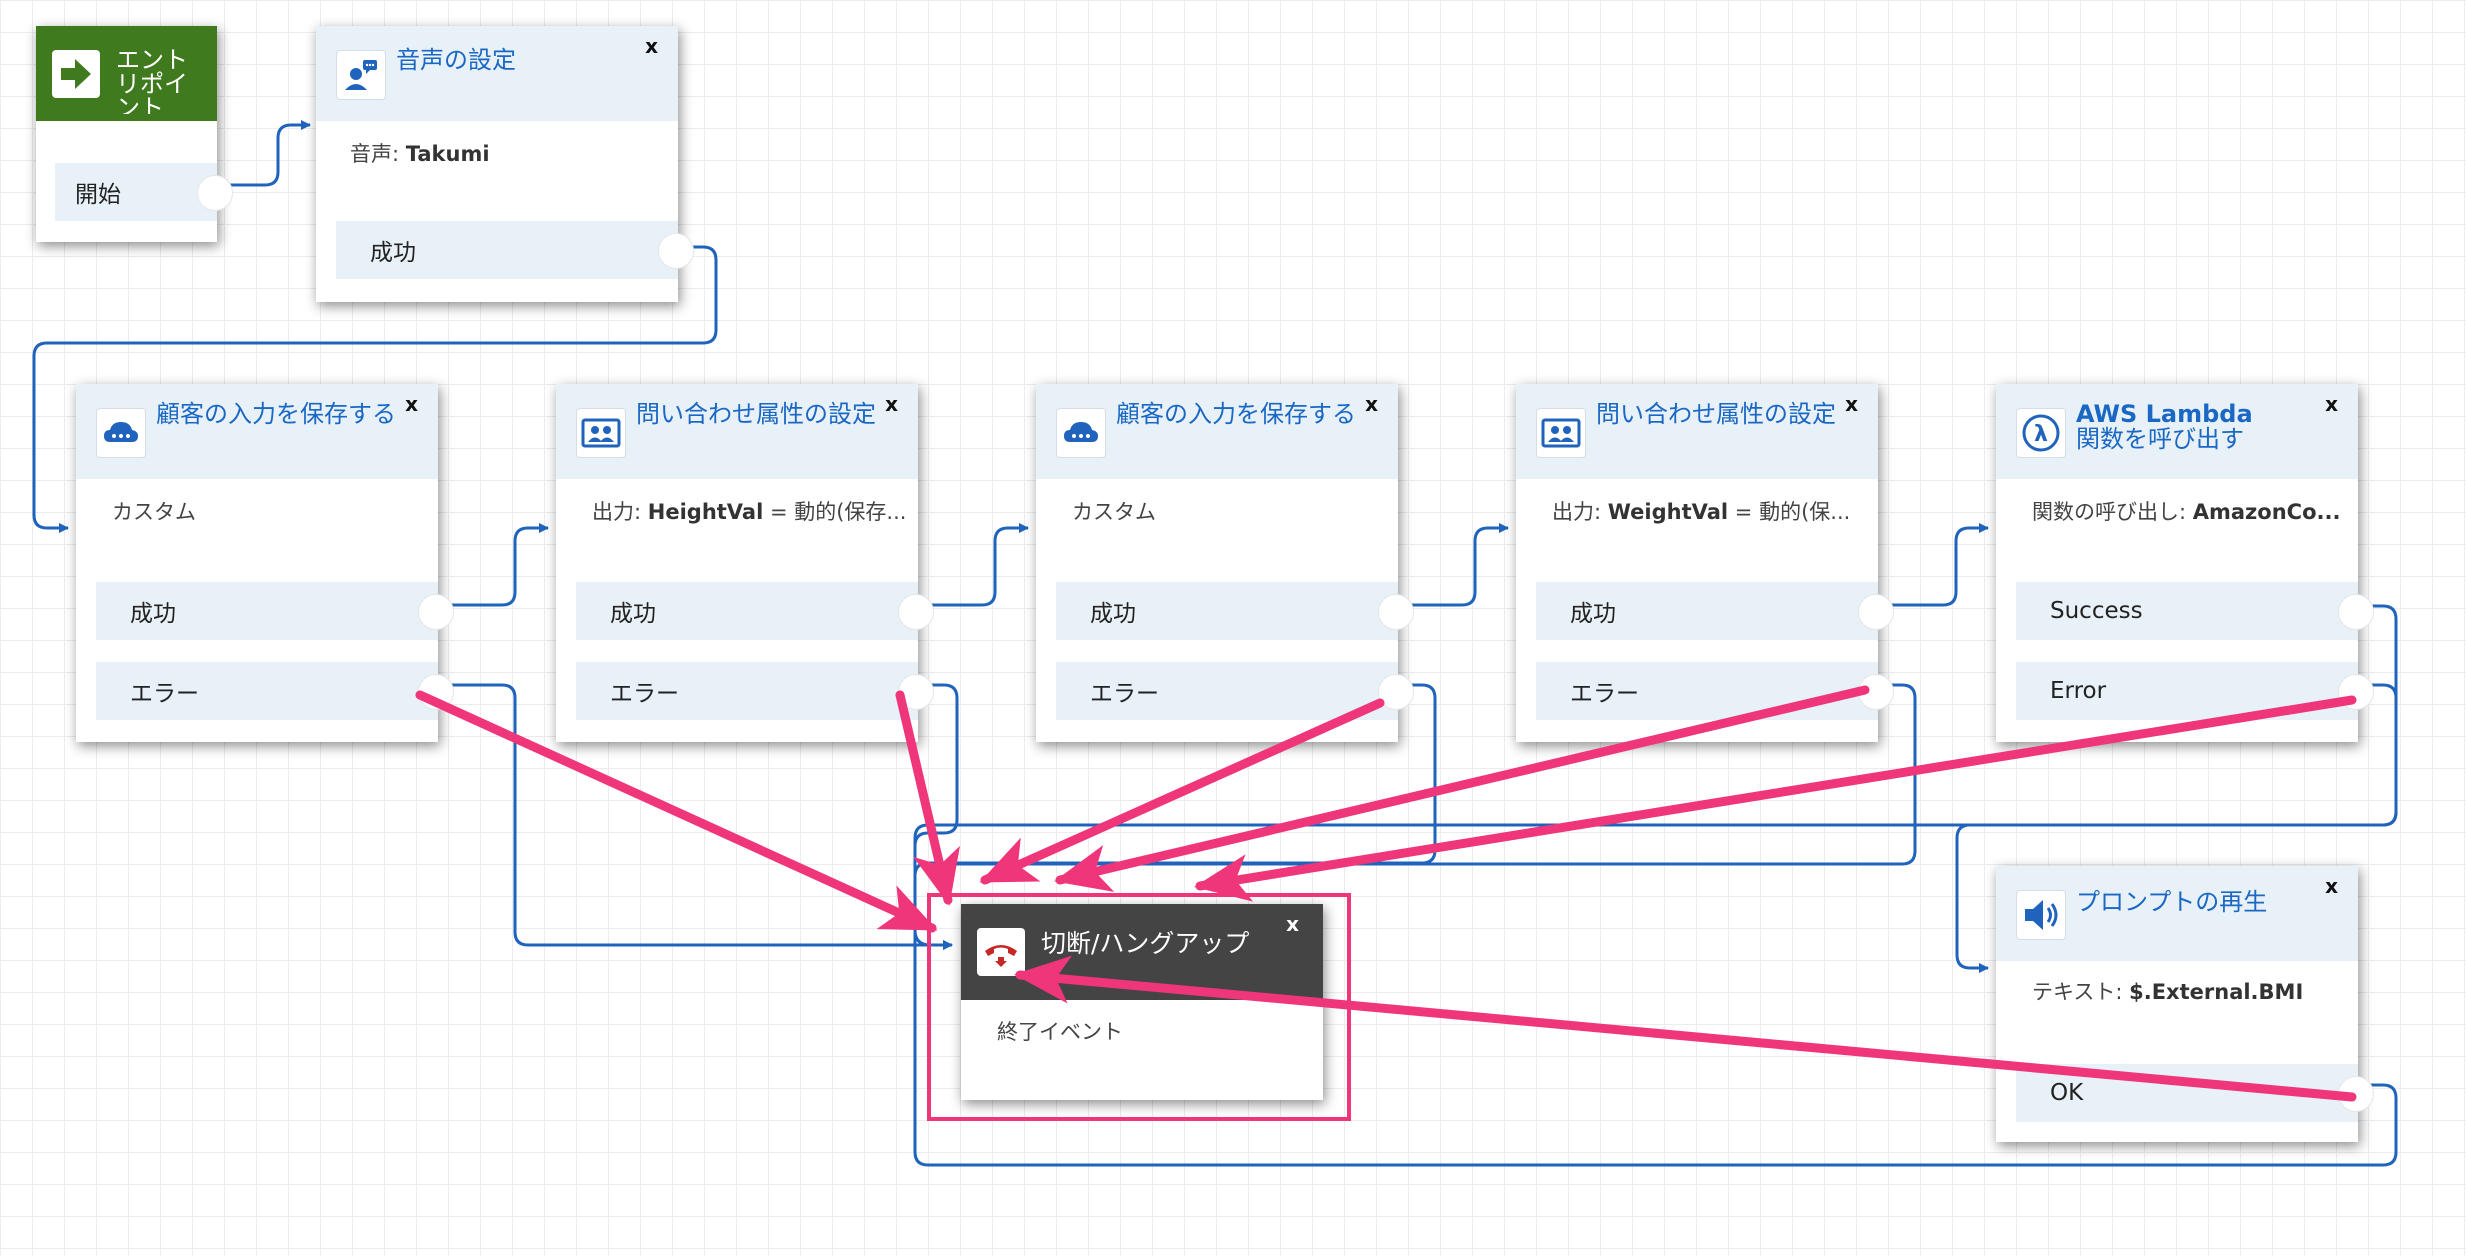 This screenshot has height=1256, width=2466. I want to click on branch-start: 開始, so click(144, 192).